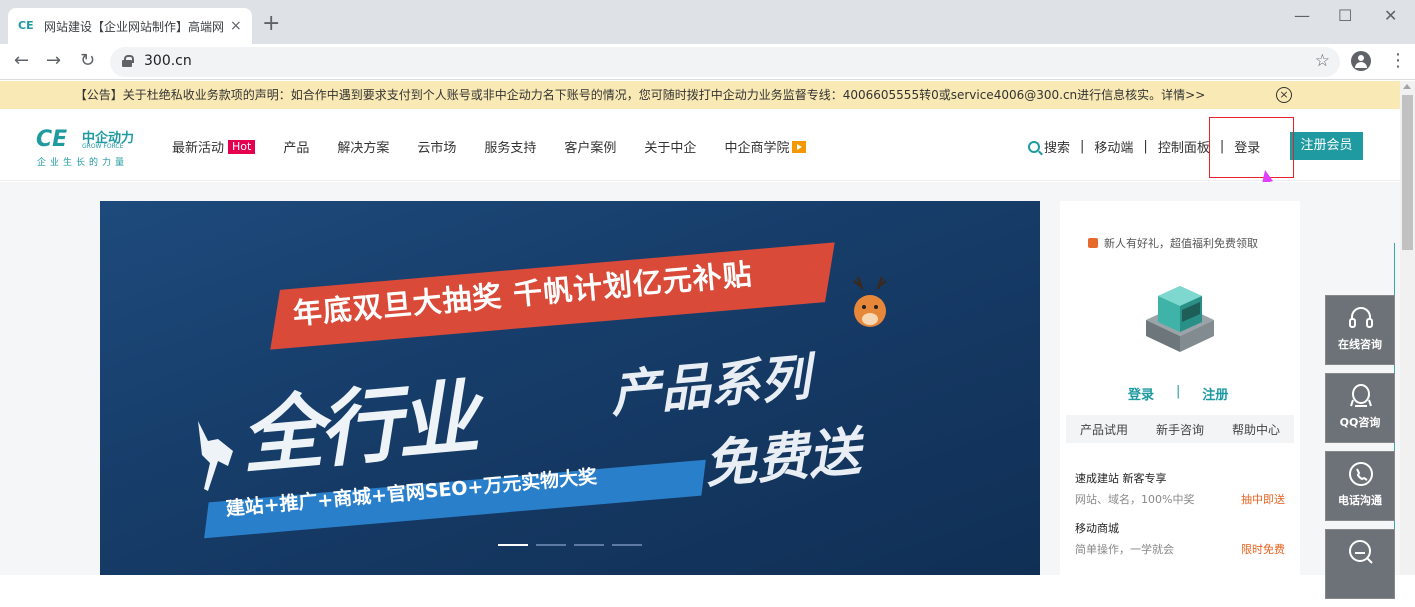  What do you see at coordinates (725, 62) in the screenshot?
I see `address-bar: 300.cn ☆` at bounding box center [725, 62].